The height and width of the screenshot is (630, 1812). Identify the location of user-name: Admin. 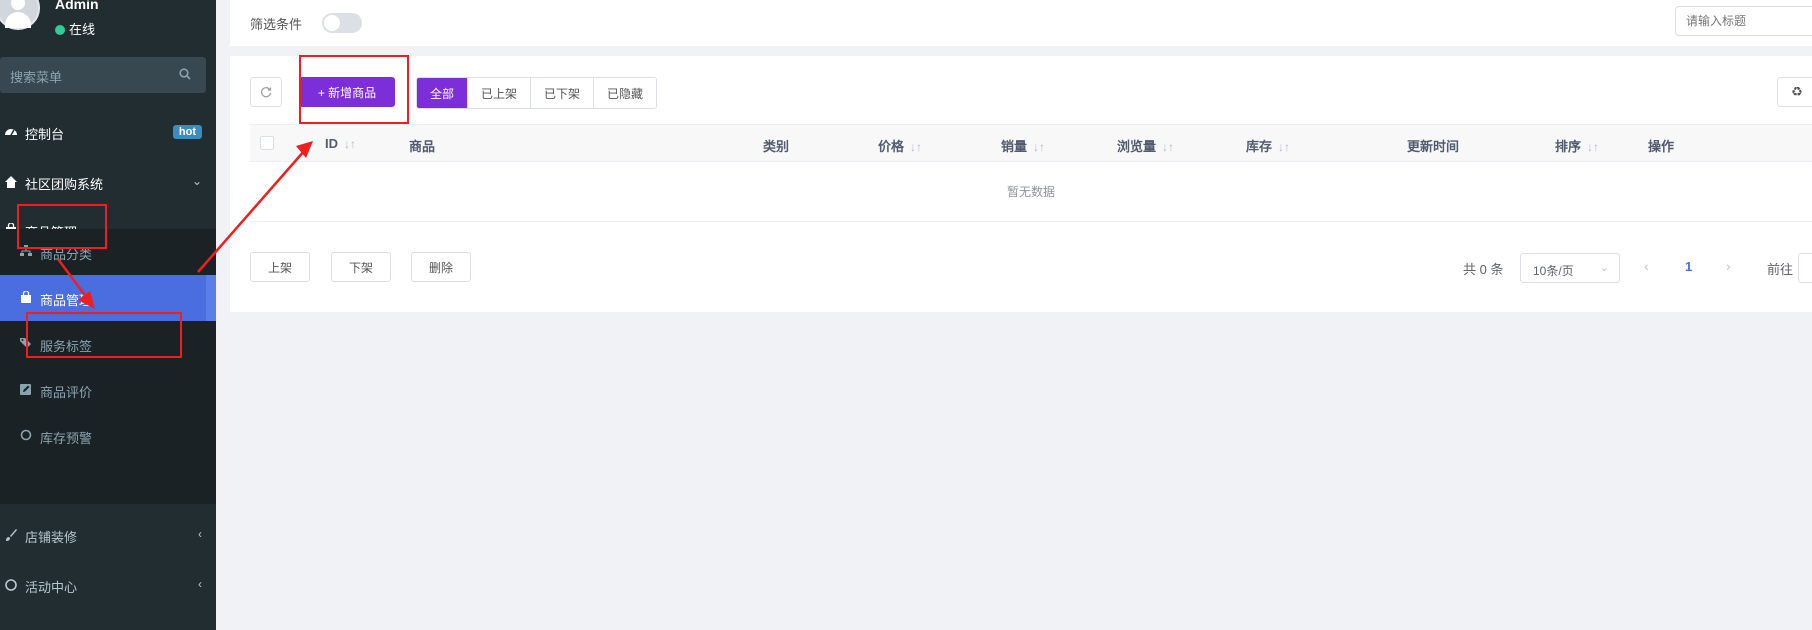
(77, 6).